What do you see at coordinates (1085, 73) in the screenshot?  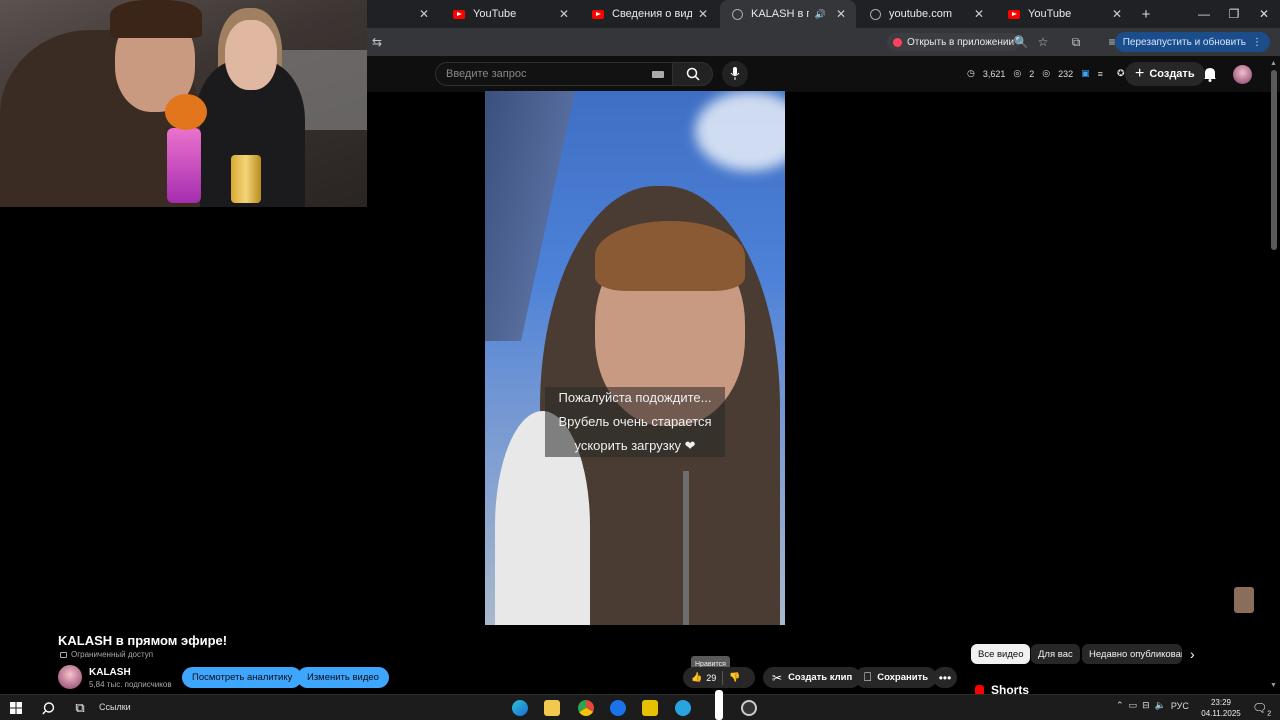 I see `extension-icon: ▣` at bounding box center [1085, 73].